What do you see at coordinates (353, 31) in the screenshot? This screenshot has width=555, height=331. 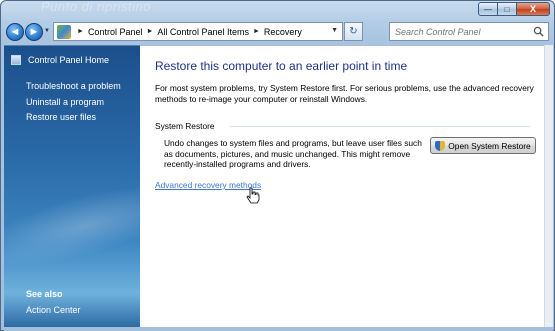 I see `refresh-button: ↻` at bounding box center [353, 31].